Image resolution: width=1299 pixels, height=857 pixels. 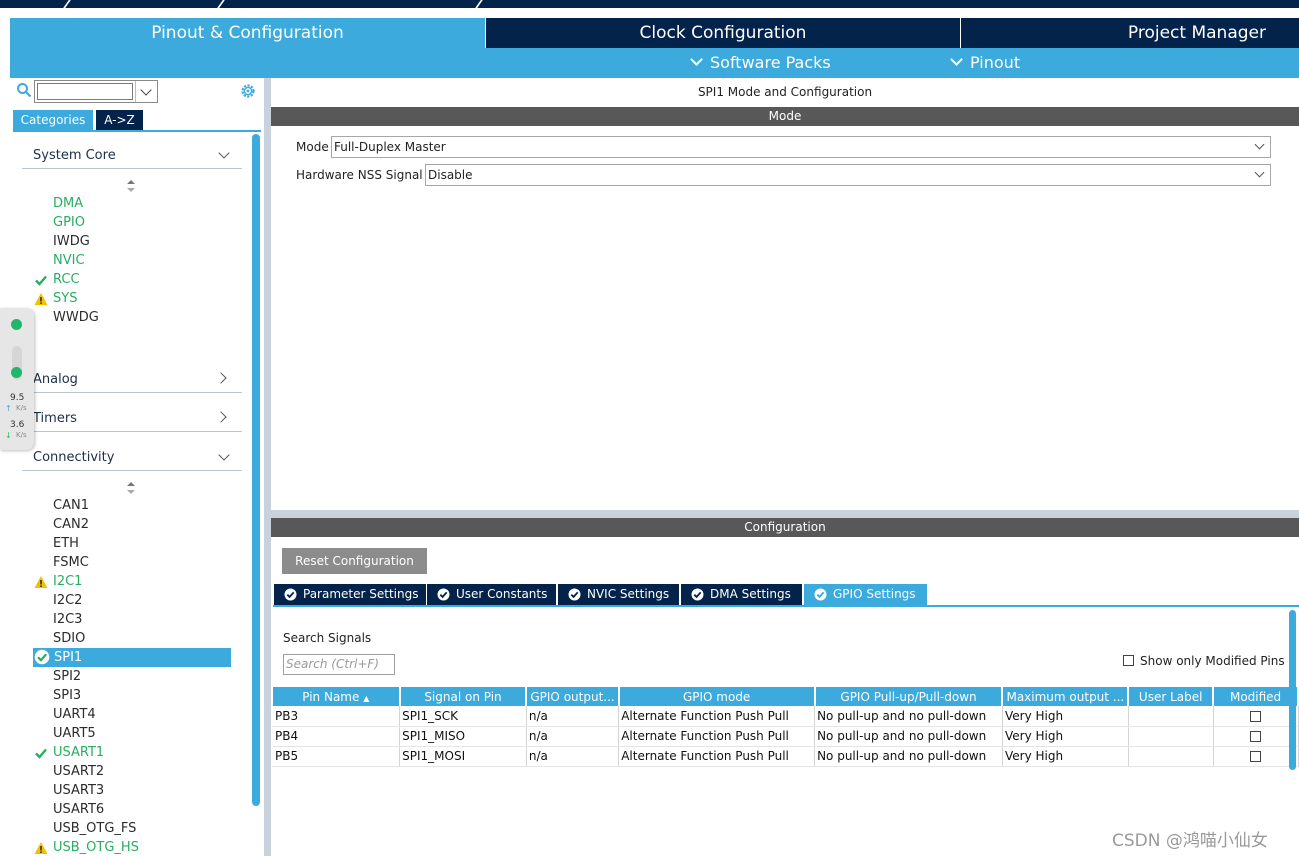 I want to click on column-header-user-label: User Label, so click(x=1171, y=696).